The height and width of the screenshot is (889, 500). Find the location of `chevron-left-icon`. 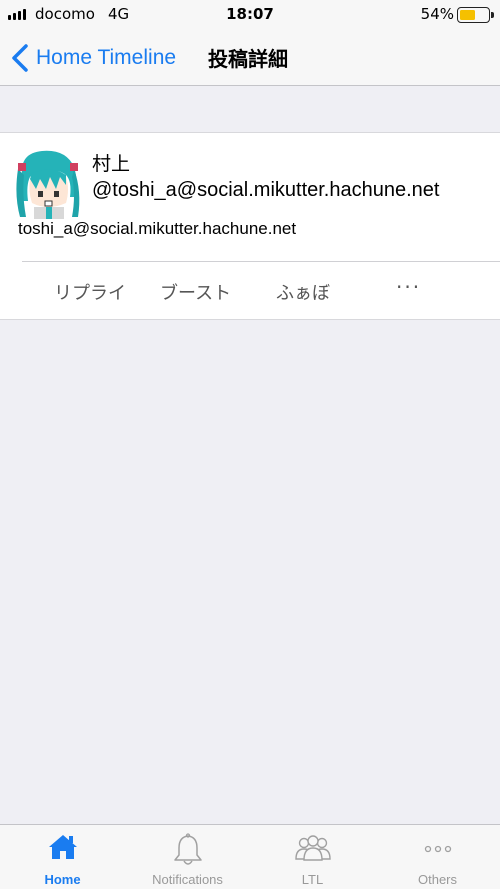

chevron-left-icon is located at coordinates (20, 58).